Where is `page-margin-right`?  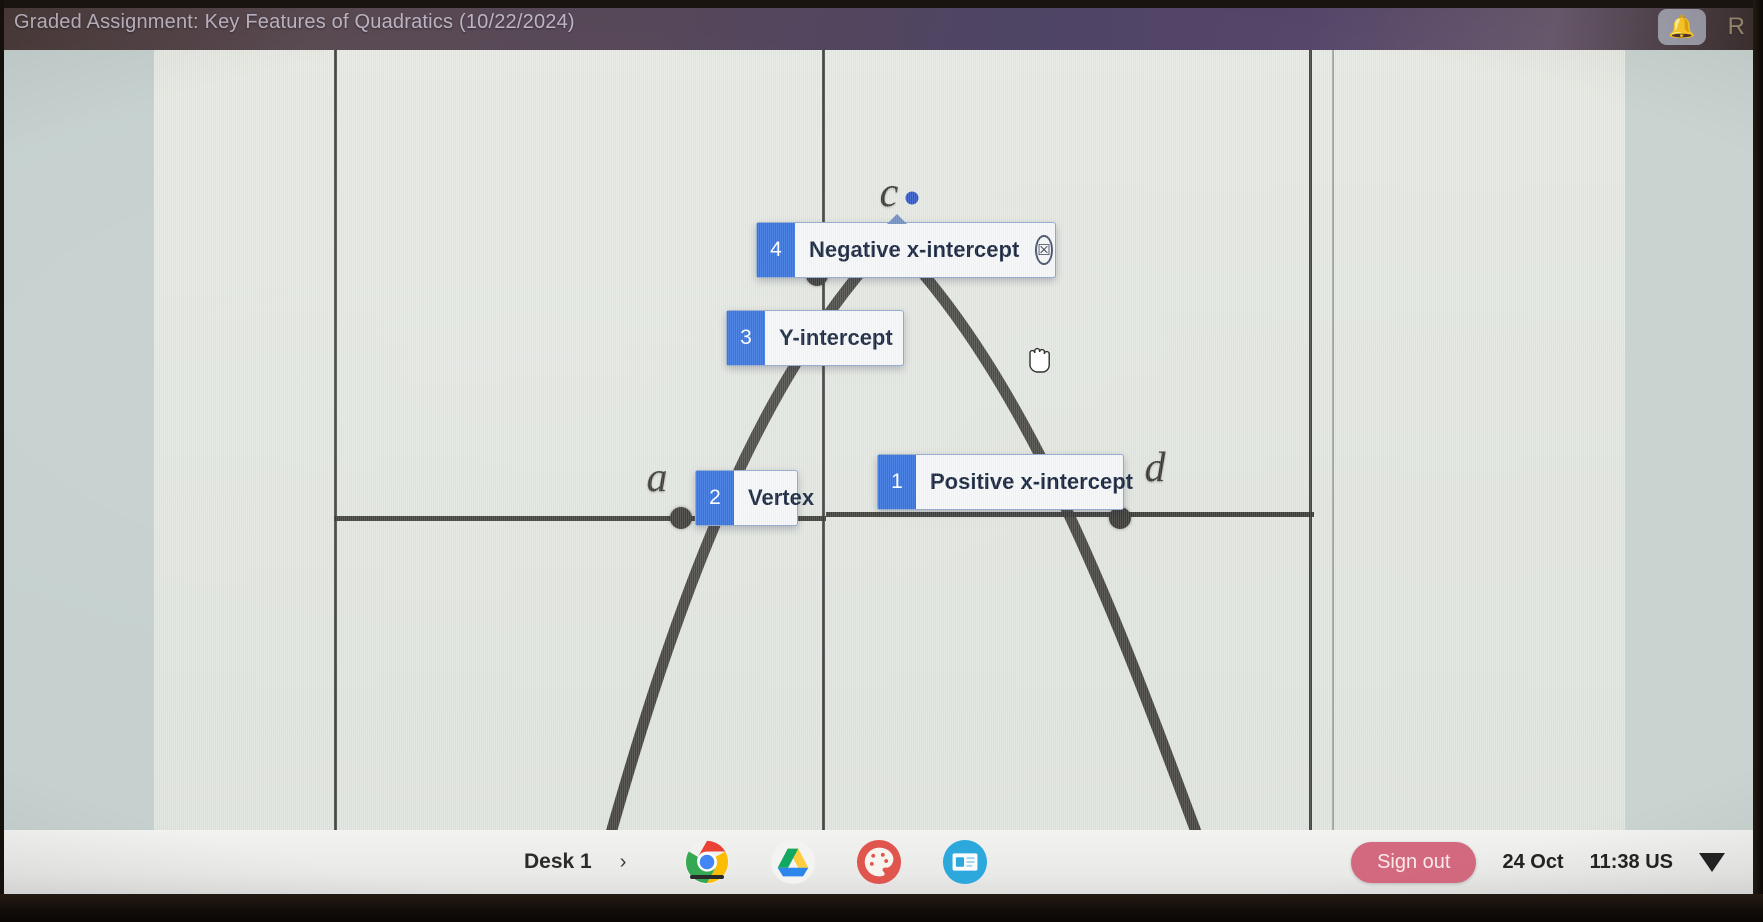
page-margin-right is located at coordinates (1689, 445).